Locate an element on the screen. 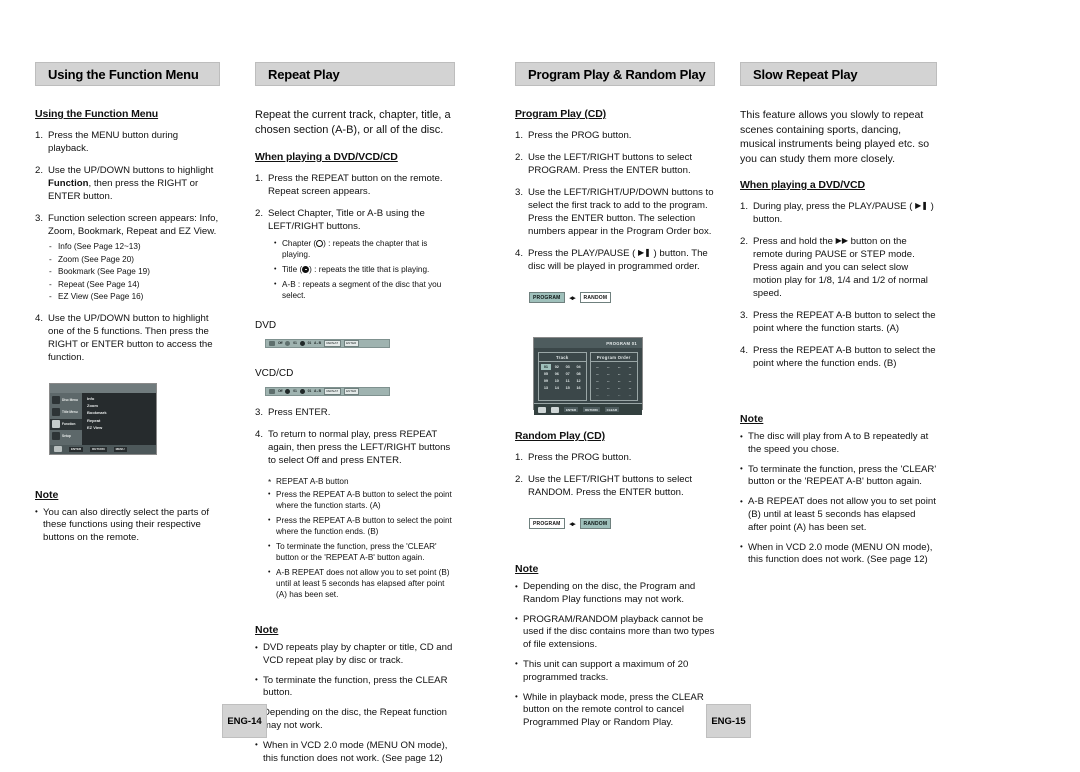 Image resolution: width=1080 pixels, height=772 pixels. program-chip-active: PROGRAM is located at coordinates (547, 297).